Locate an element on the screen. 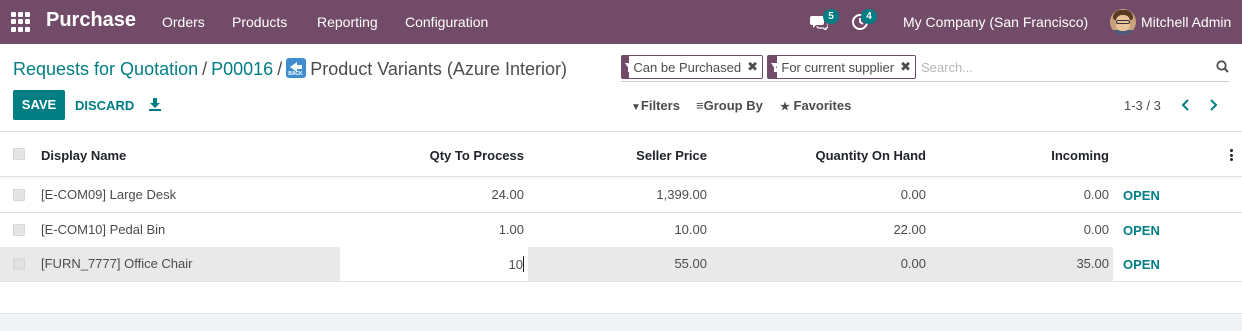  breadcrumb-current: Product Variants (Azure Interior) is located at coordinates (438, 69).